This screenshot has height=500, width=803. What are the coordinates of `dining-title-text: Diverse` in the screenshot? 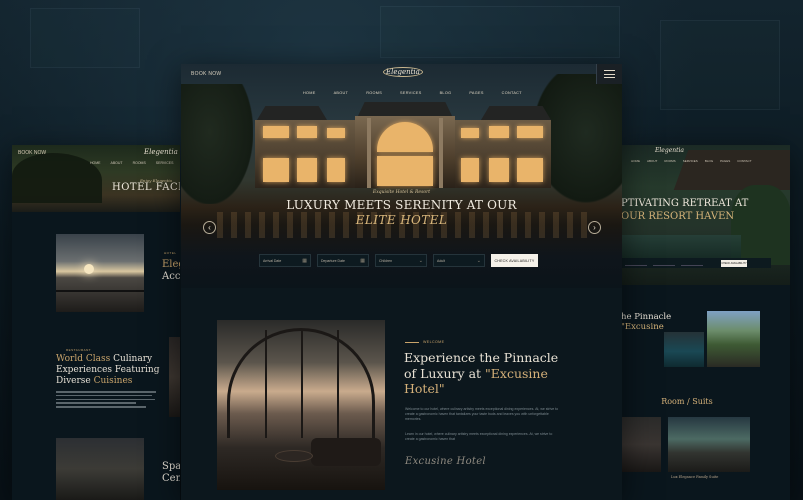 It's located at (75, 381).